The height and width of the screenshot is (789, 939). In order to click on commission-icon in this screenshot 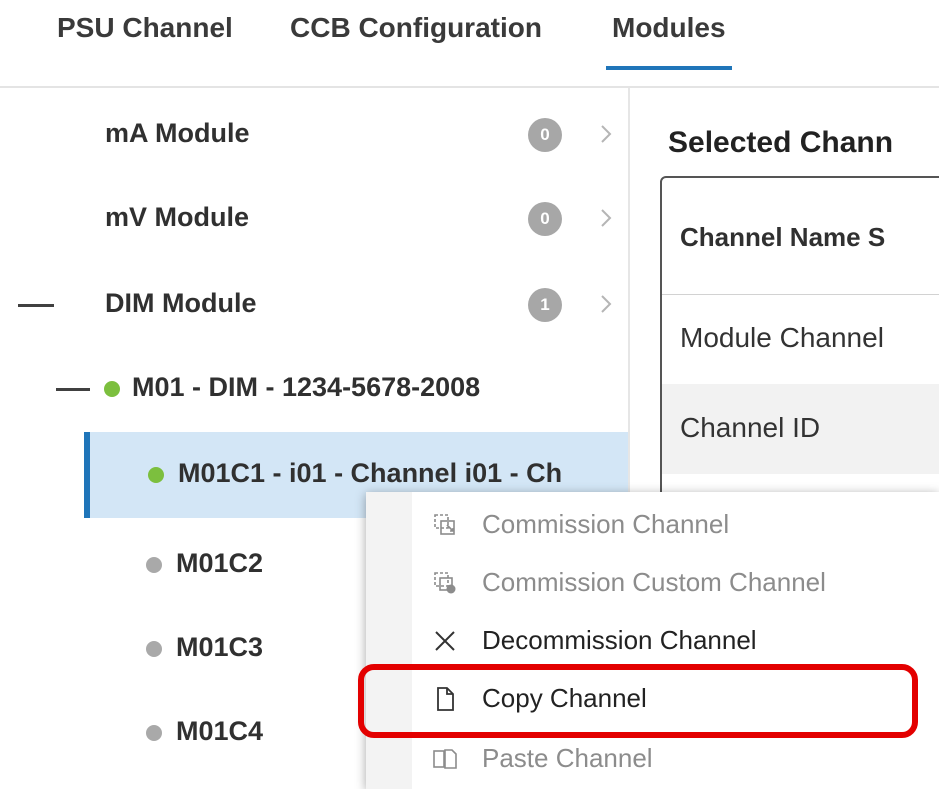, I will do `click(444, 524)`.